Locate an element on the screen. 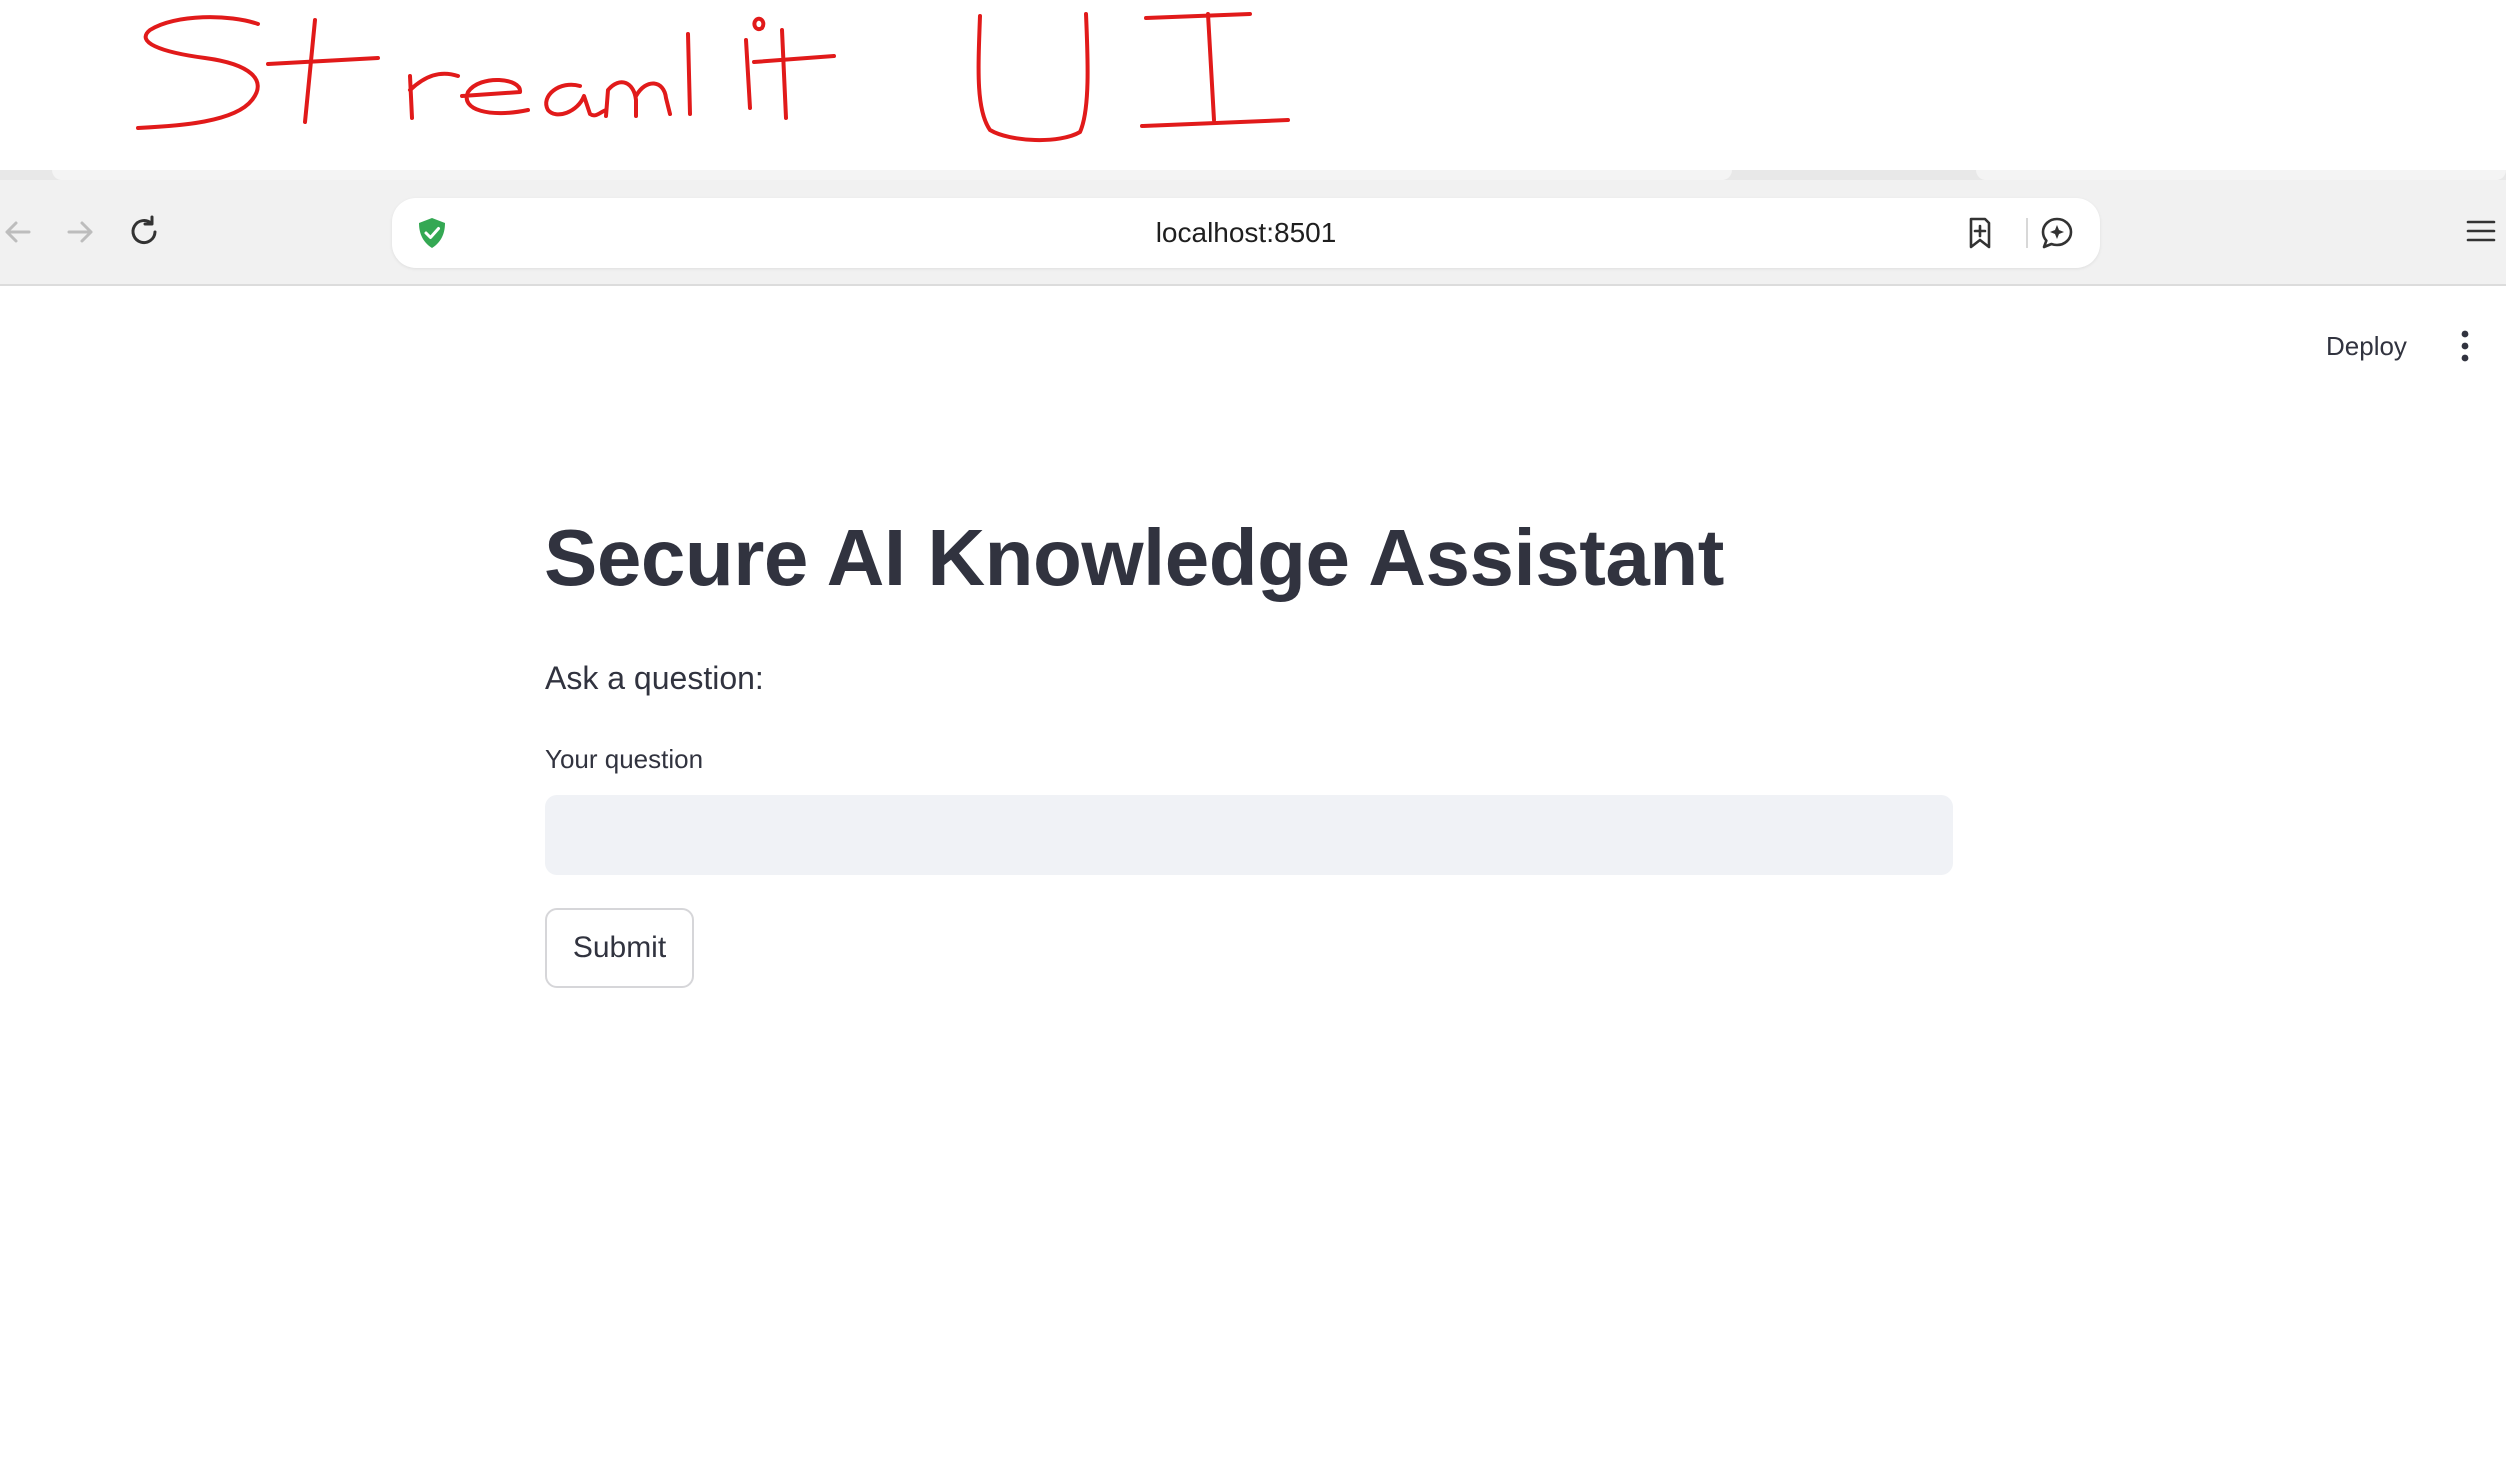  browser-menu-button is located at coordinates (2481, 231).